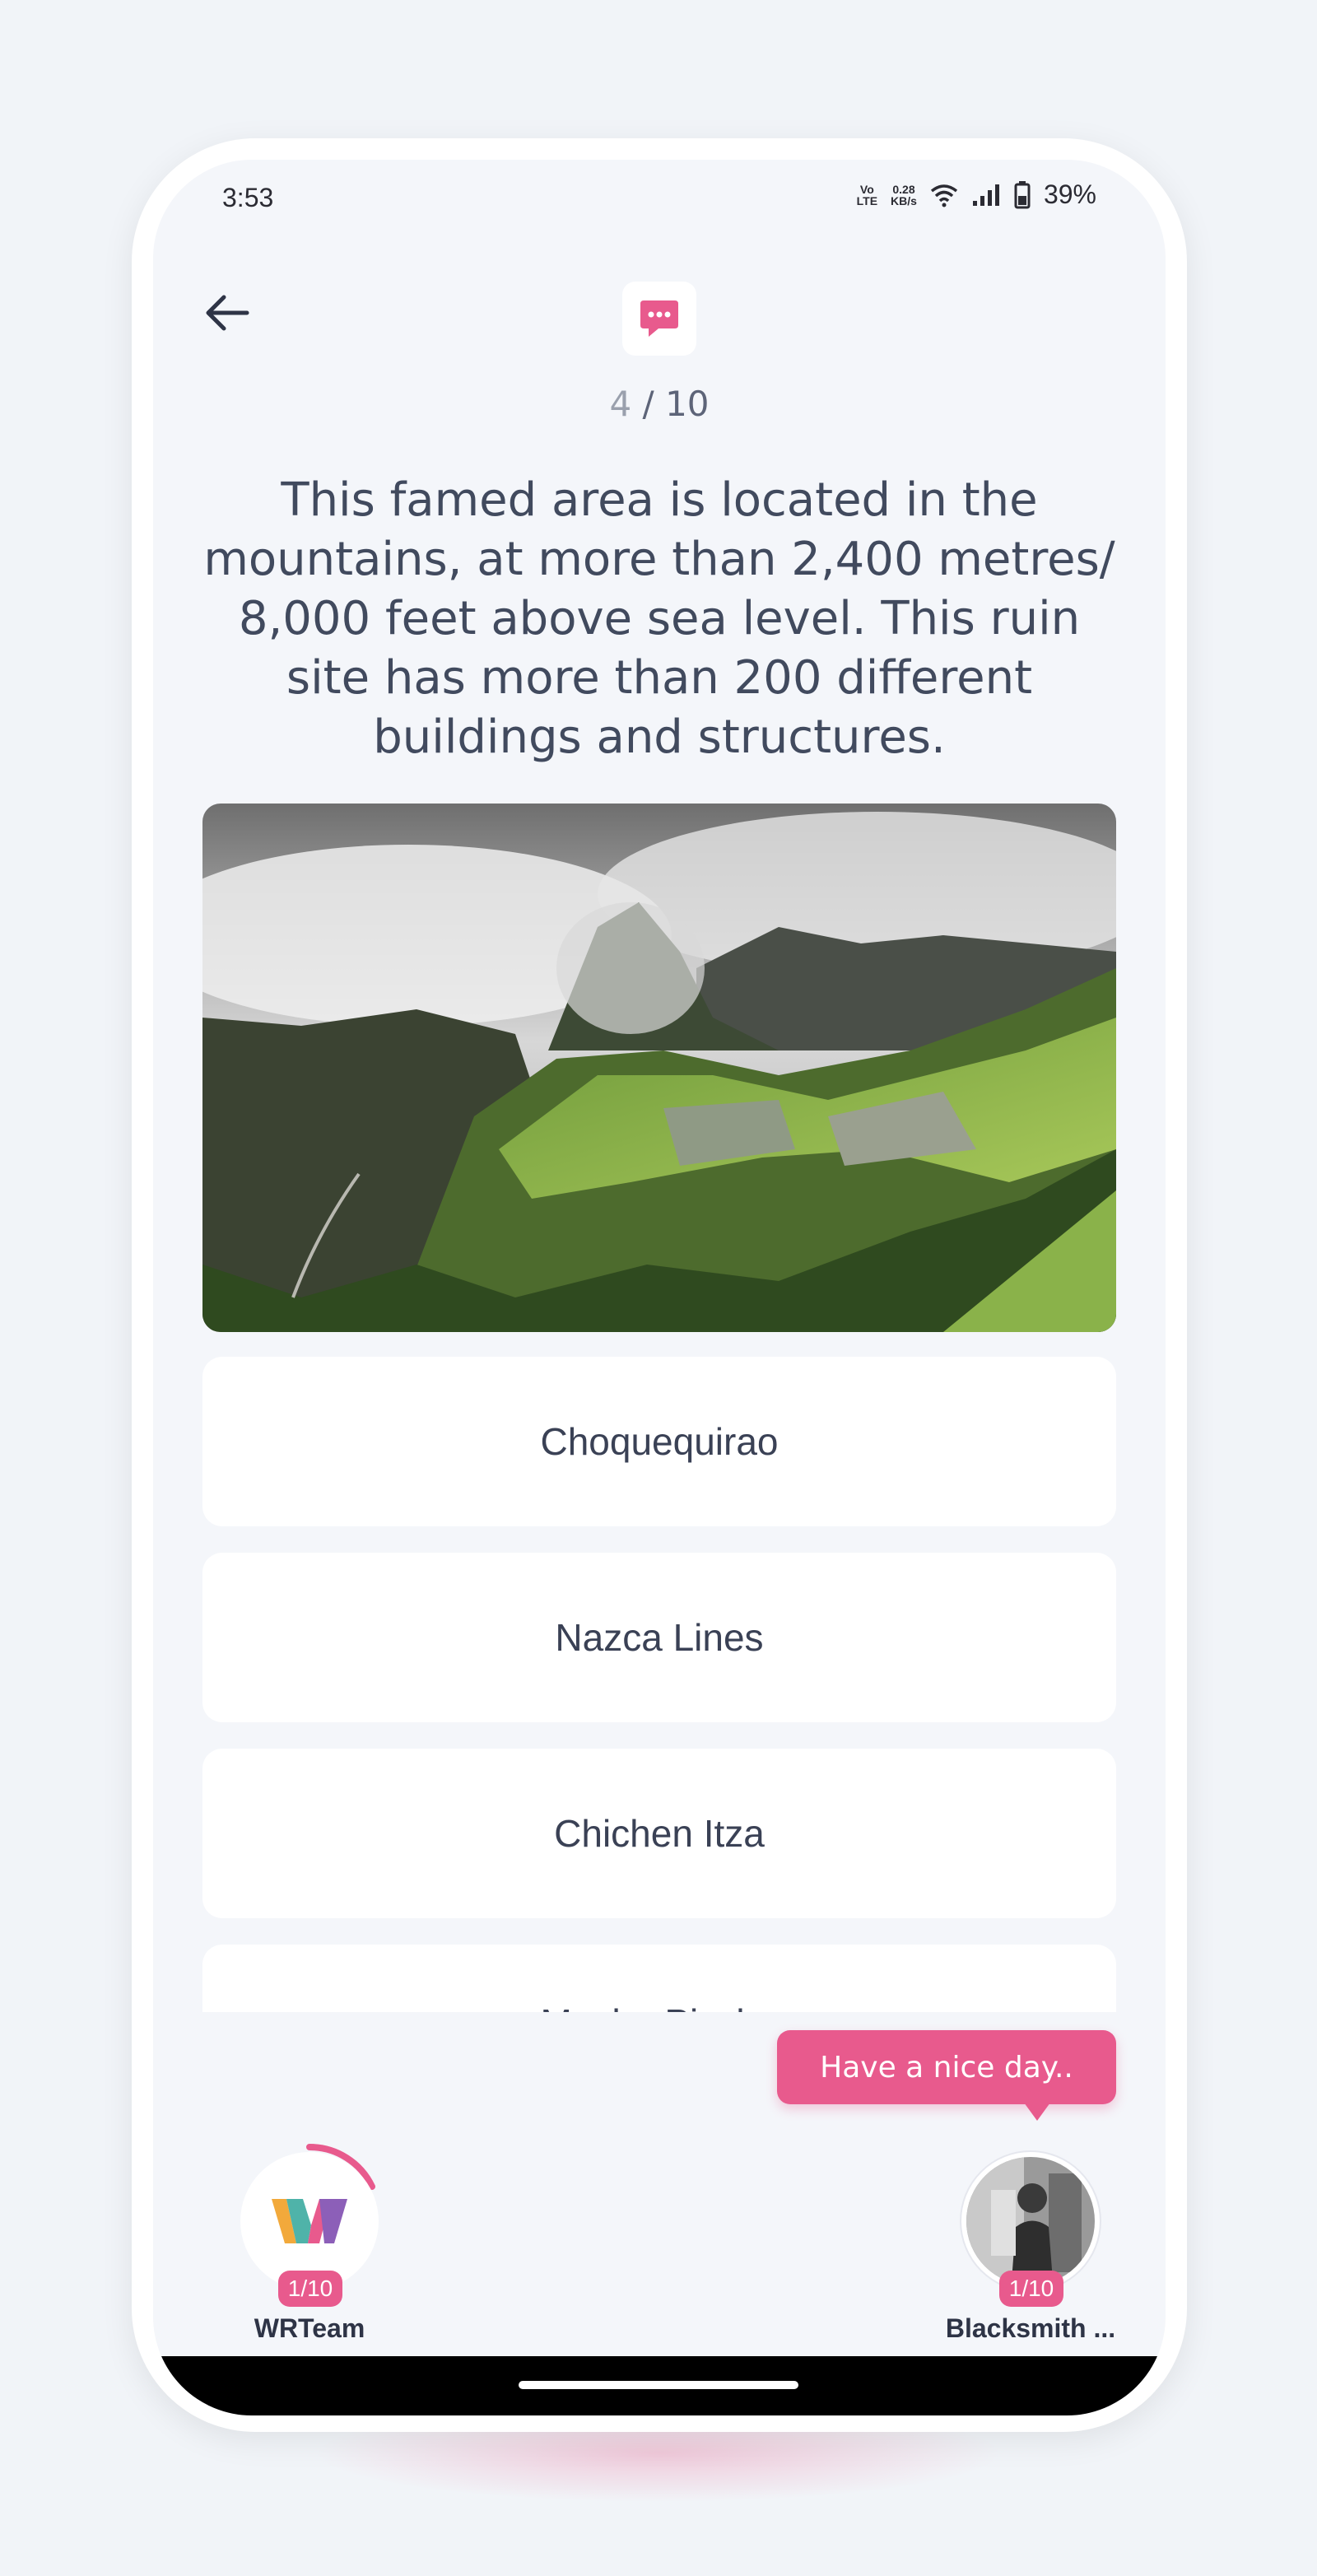 The width and height of the screenshot is (1317, 2576). Describe the element at coordinates (659, 1979) in the screenshot. I see `option-4: Machu Picchu` at that location.